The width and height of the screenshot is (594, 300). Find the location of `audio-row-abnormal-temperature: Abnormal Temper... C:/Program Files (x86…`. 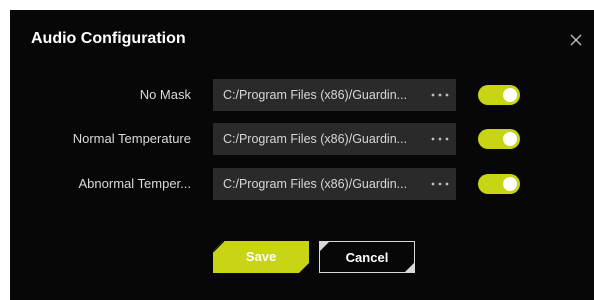

audio-row-abnormal-temperature: Abnormal Temper... C:/Program Files (x86… is located at coordinates (302, 184).